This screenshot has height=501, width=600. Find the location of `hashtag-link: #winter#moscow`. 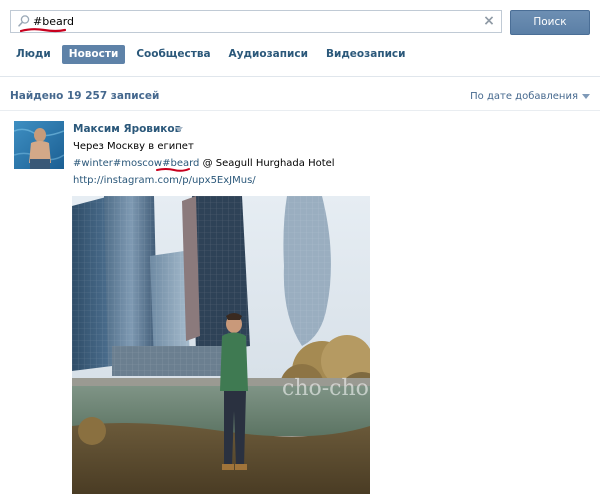

hashtag-link: #winter#moscow is located at coordinates (117, 163).